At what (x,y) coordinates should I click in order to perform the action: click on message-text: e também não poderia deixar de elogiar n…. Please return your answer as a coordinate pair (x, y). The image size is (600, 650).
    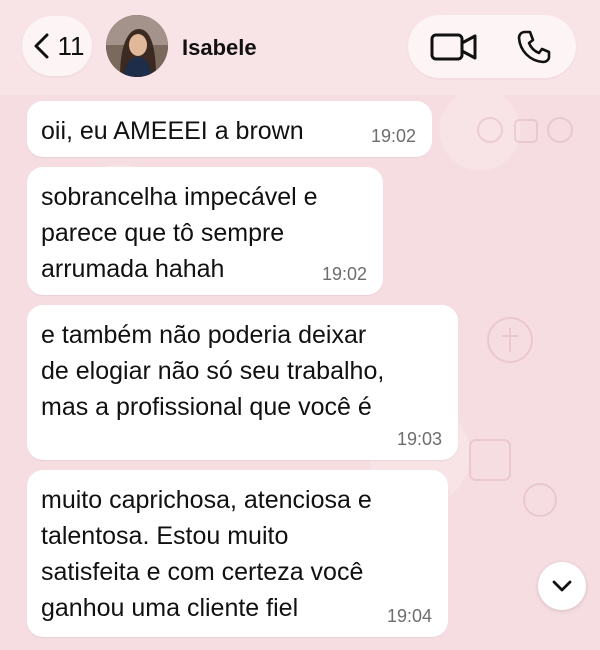
    Looking at the image, I should click on (213, 371).